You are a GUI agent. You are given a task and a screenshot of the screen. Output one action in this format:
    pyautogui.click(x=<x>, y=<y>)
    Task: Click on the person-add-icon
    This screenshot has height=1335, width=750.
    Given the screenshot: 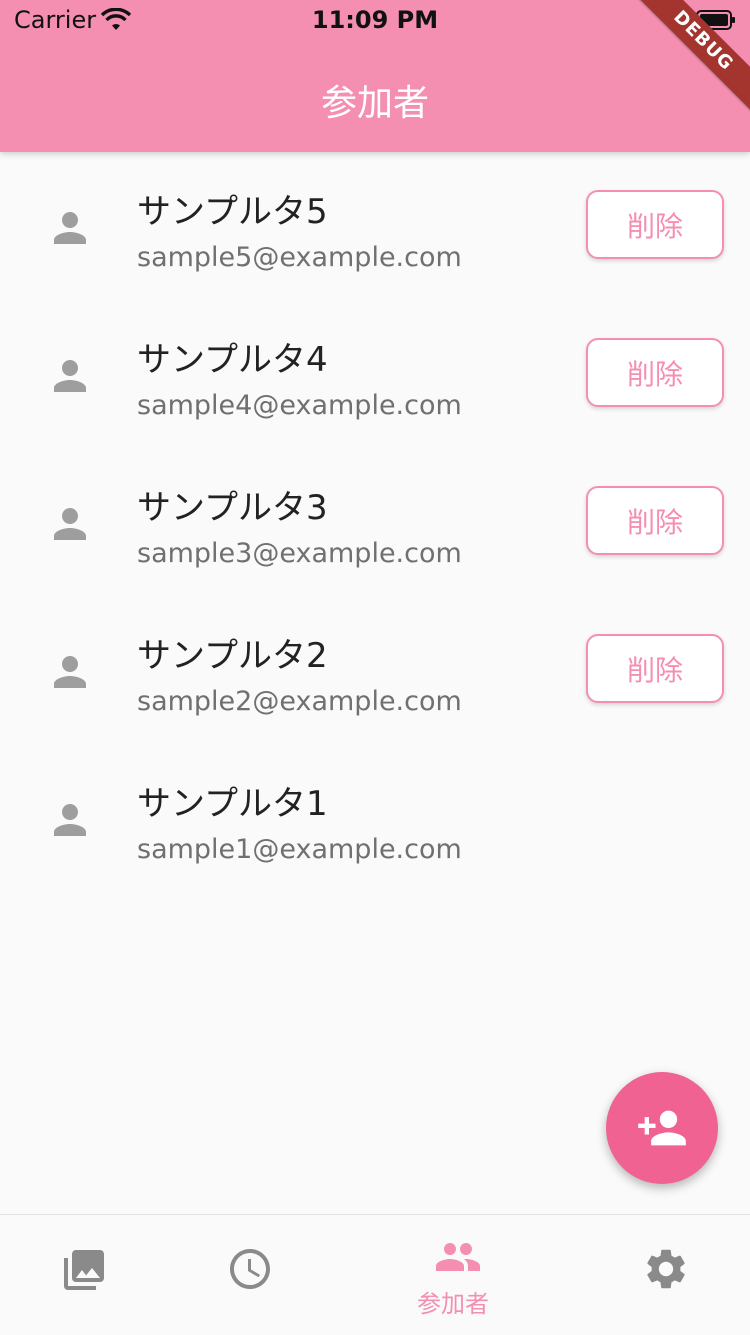 What is the action you would take?
    pyautogui.click(x=662, y=1128)
    